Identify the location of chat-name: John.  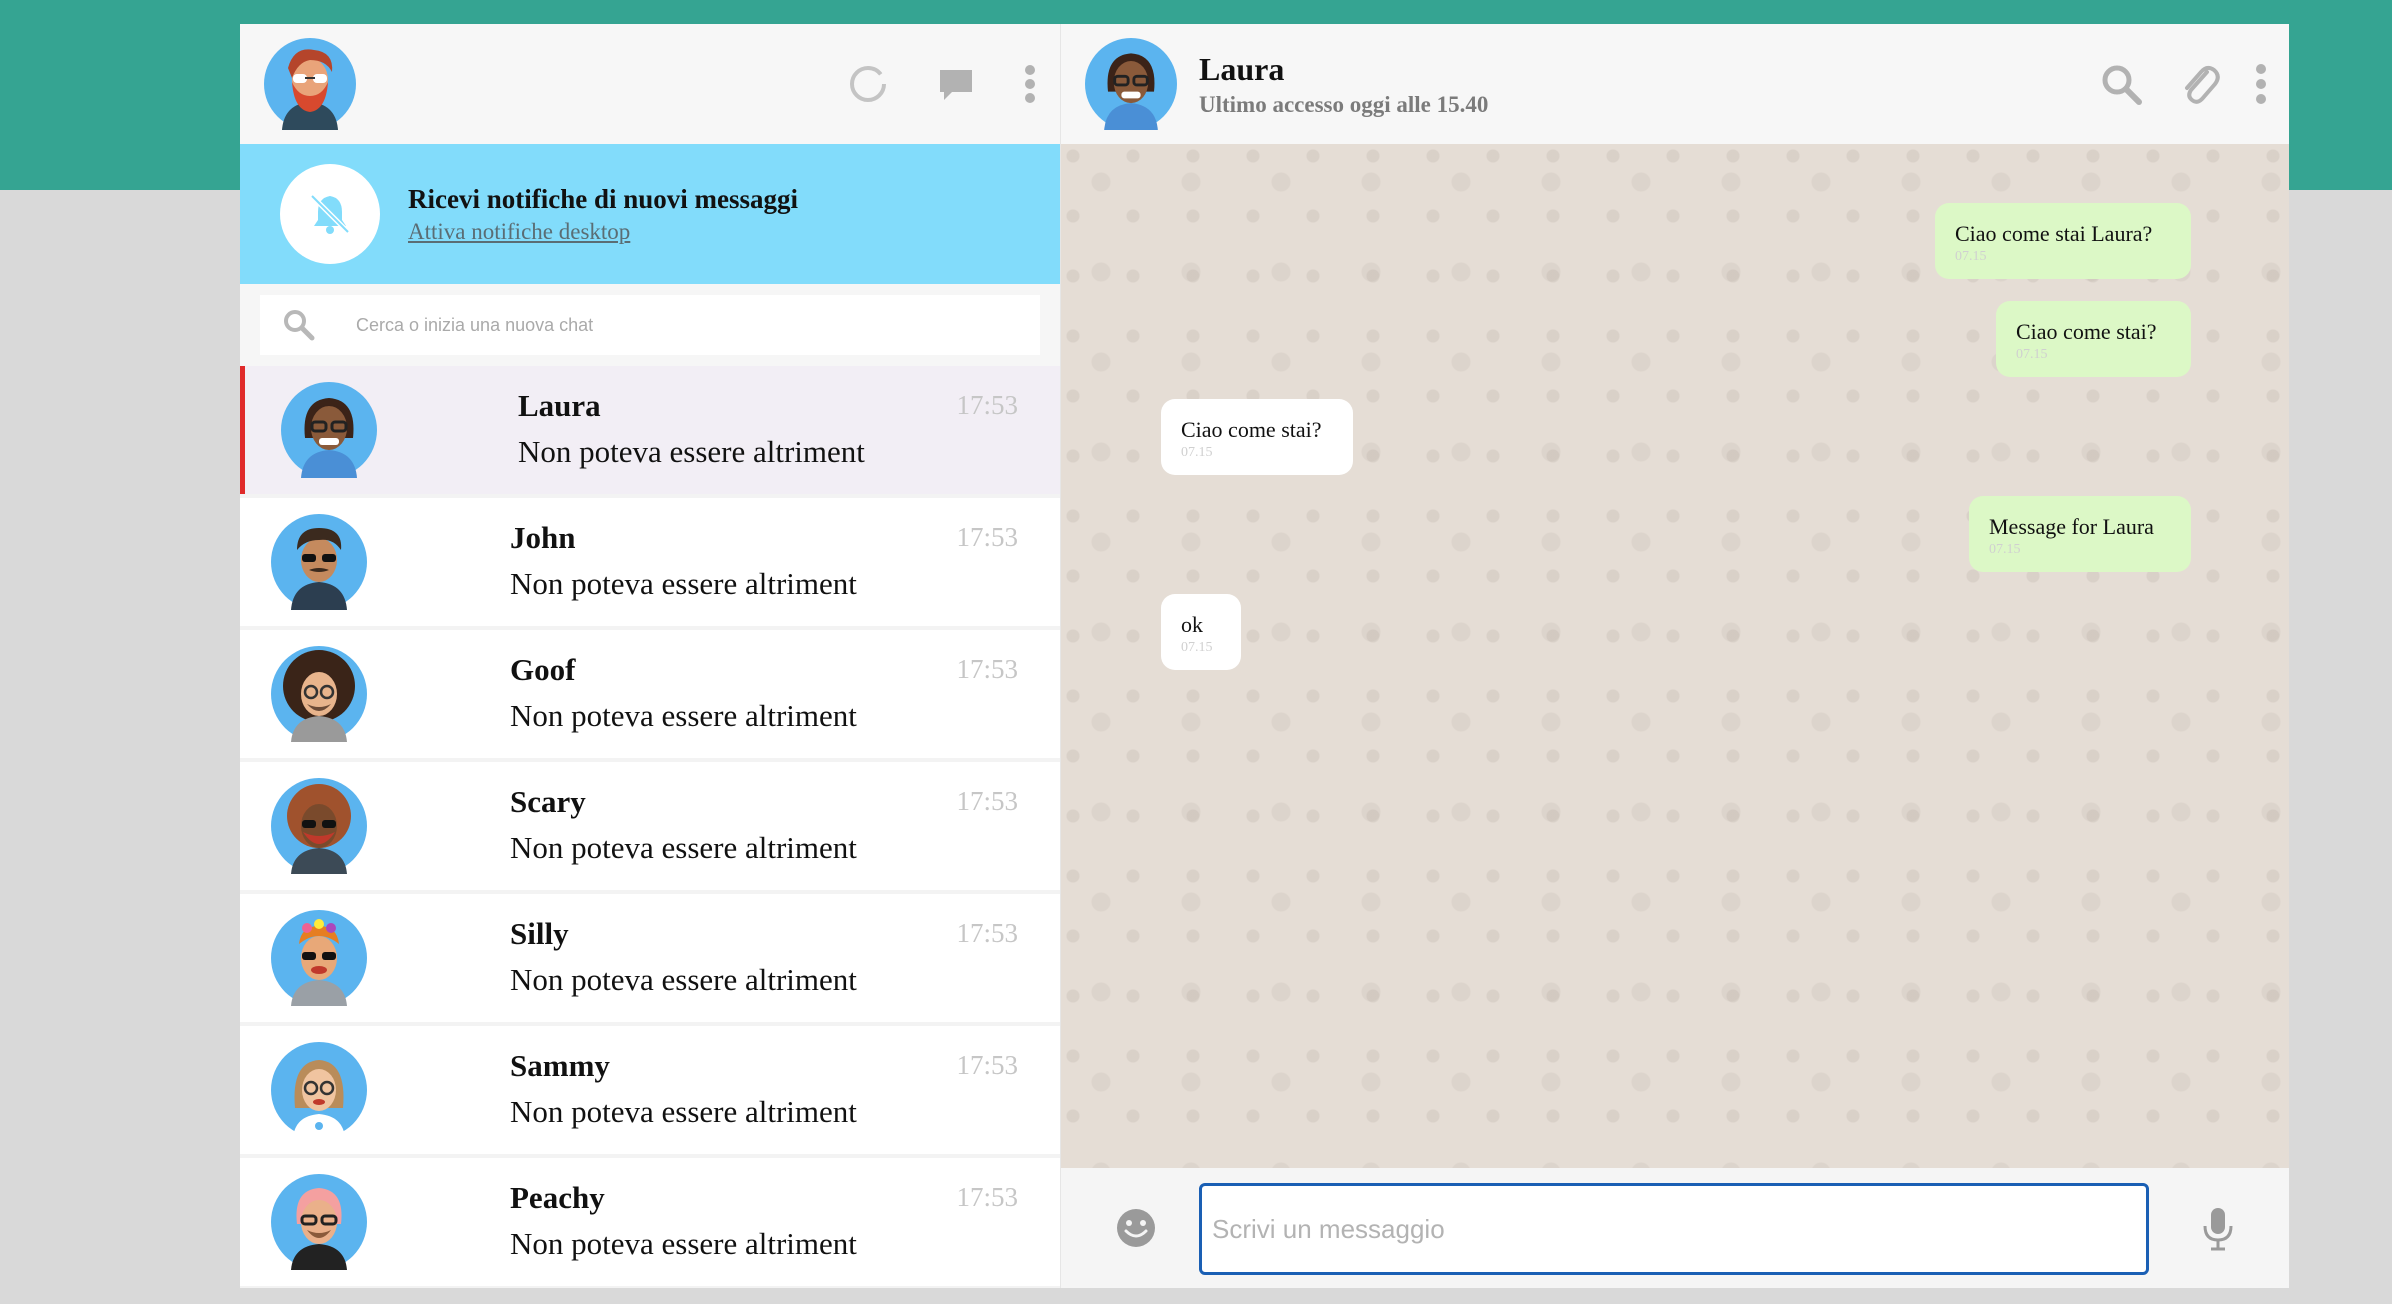
(543, 537).